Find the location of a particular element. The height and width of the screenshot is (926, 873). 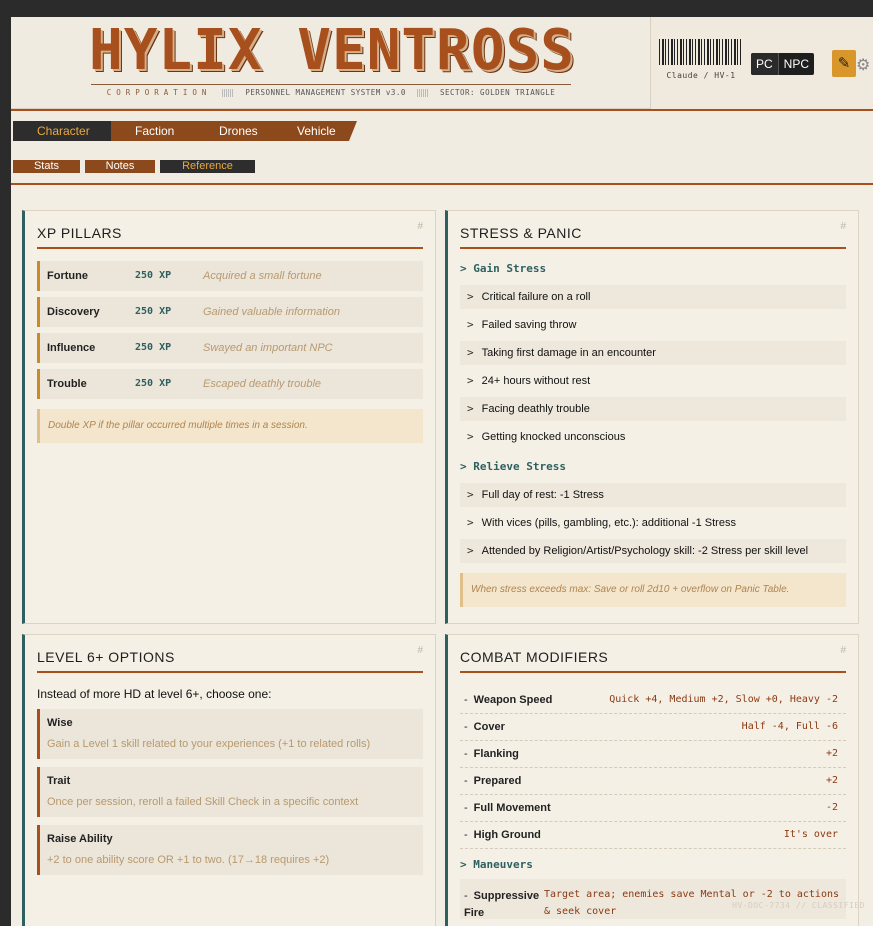

system-label: PERSONNEL MANAGEMENT SYSTEM v3.0 is located at coordinates (325, 92).